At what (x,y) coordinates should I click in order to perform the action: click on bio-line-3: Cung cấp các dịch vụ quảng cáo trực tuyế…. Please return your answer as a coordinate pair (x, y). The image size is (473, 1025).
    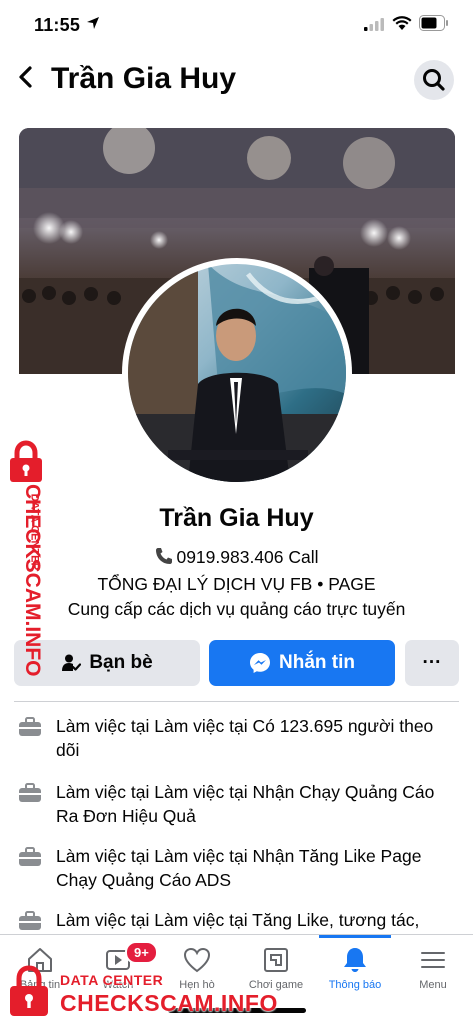
    Looking at the image, I should click on (236, 609).